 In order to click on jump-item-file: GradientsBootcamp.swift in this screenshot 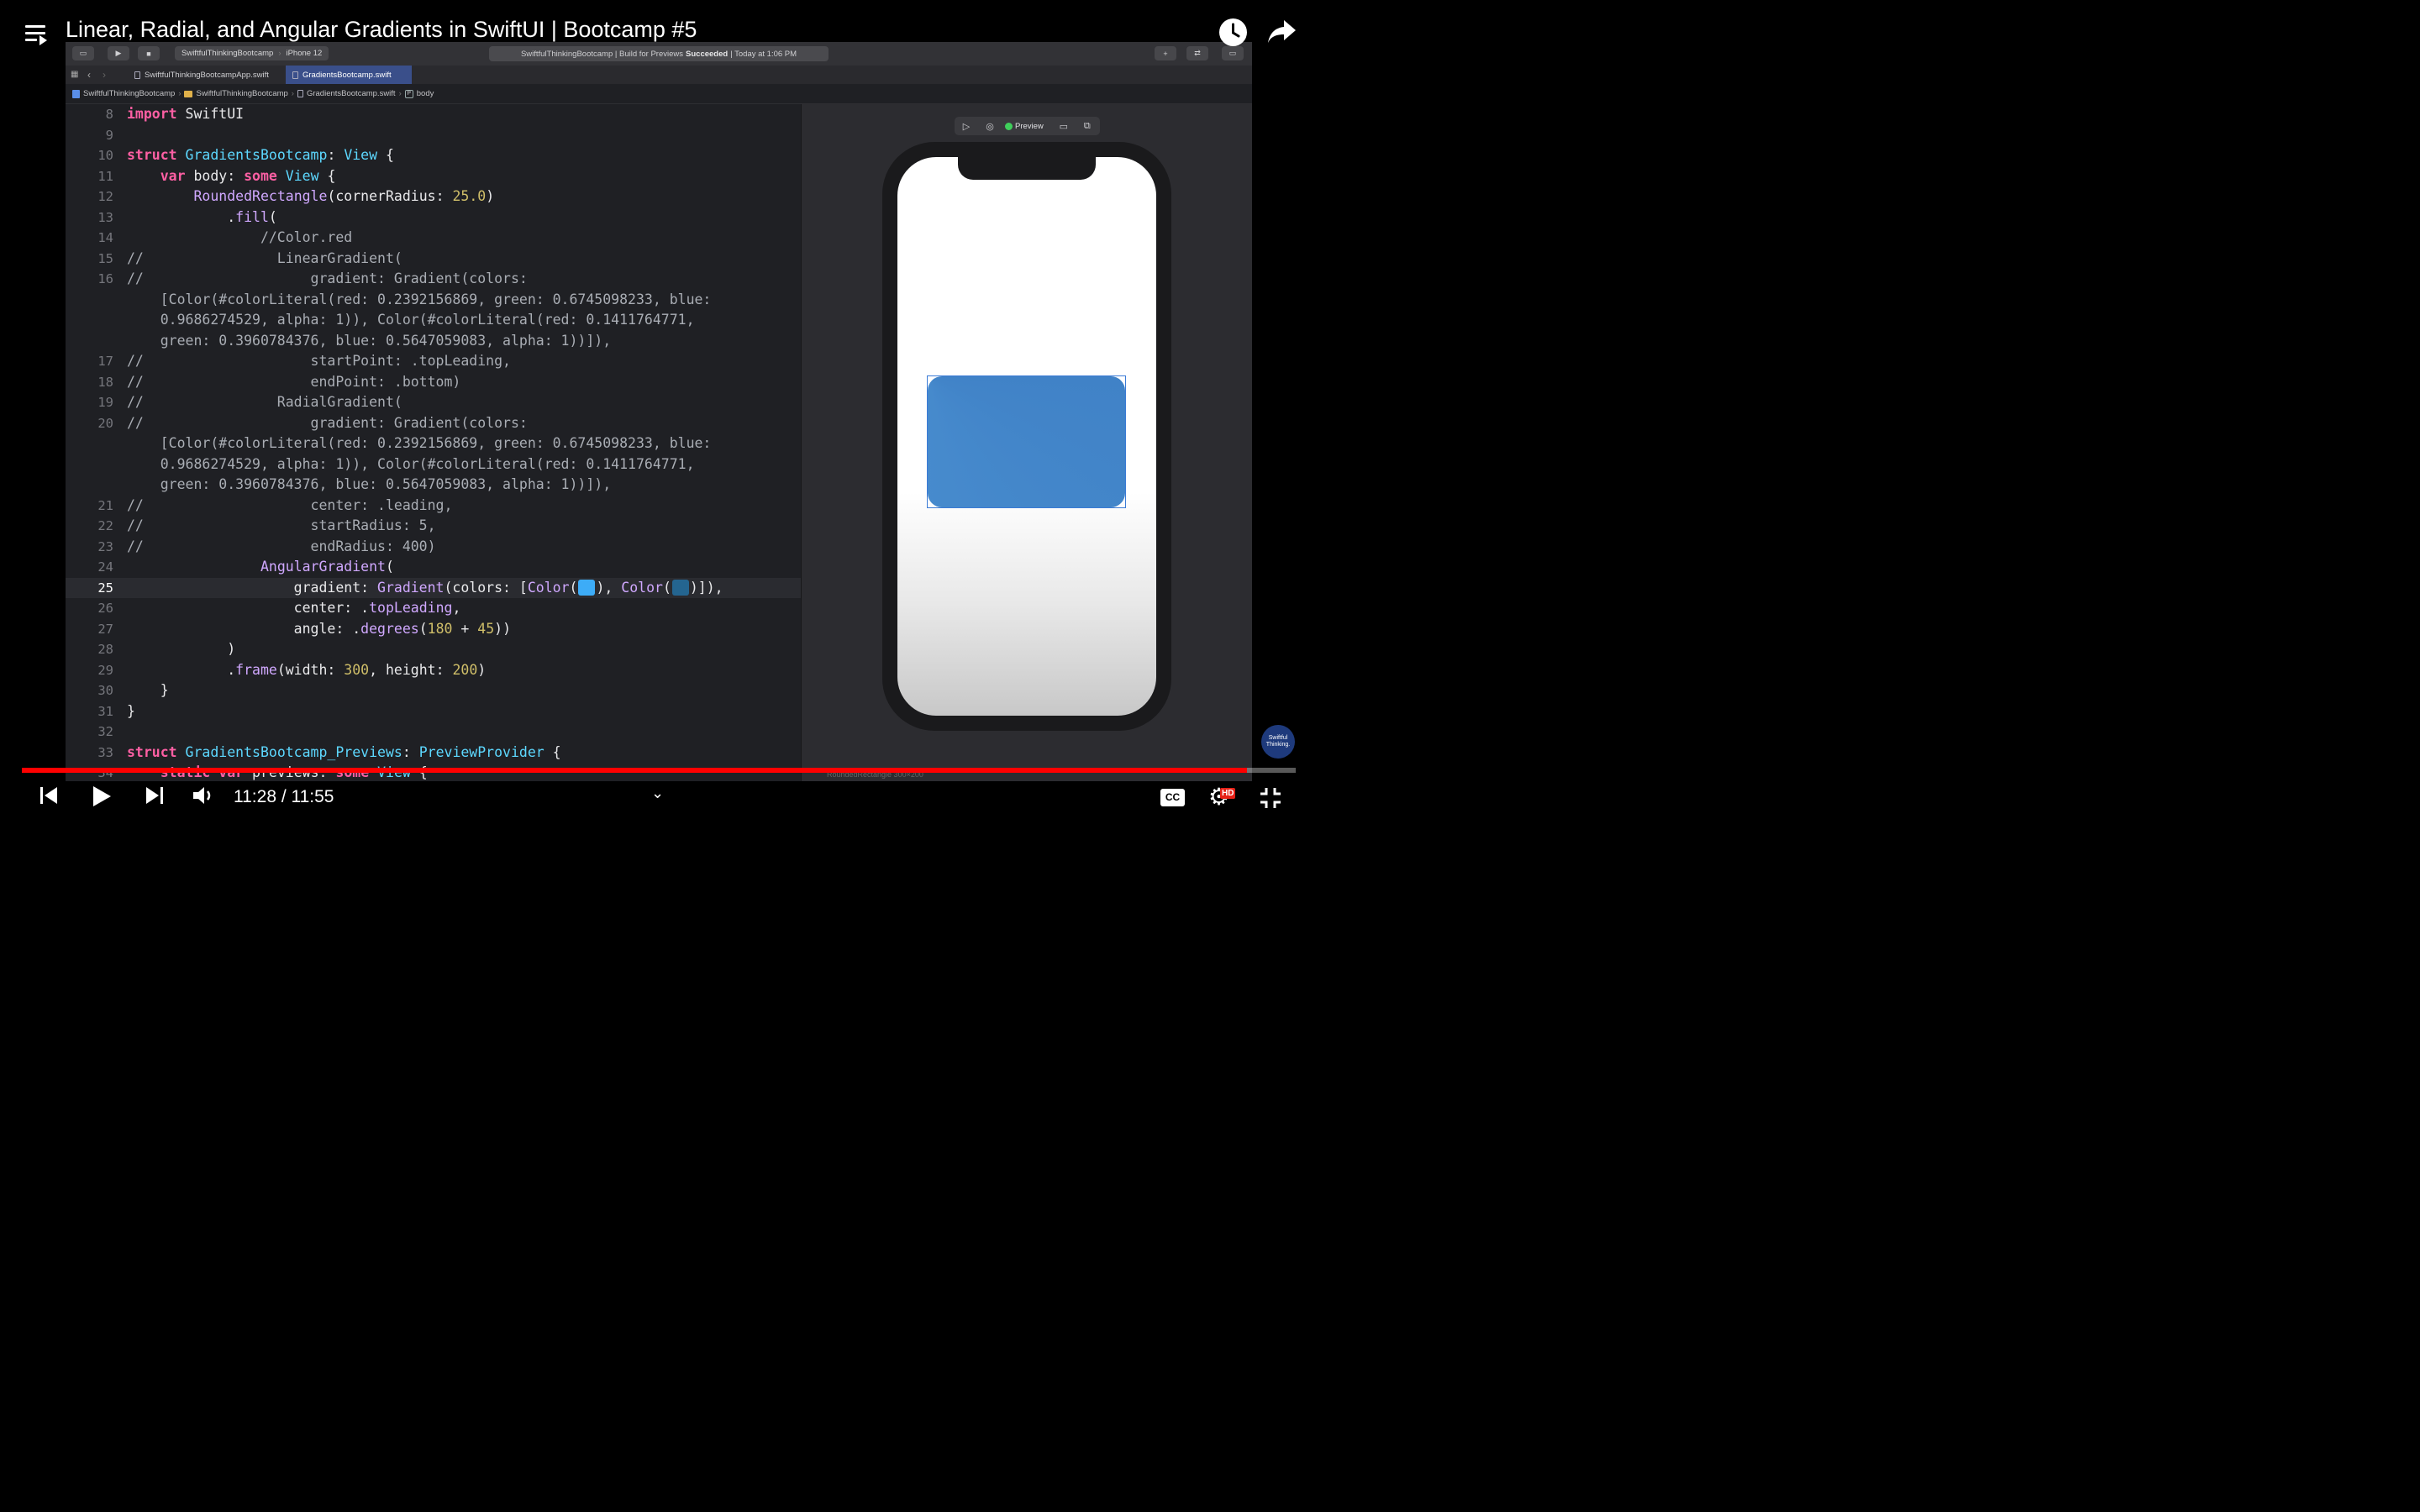, I will do `click(352, 93)`.